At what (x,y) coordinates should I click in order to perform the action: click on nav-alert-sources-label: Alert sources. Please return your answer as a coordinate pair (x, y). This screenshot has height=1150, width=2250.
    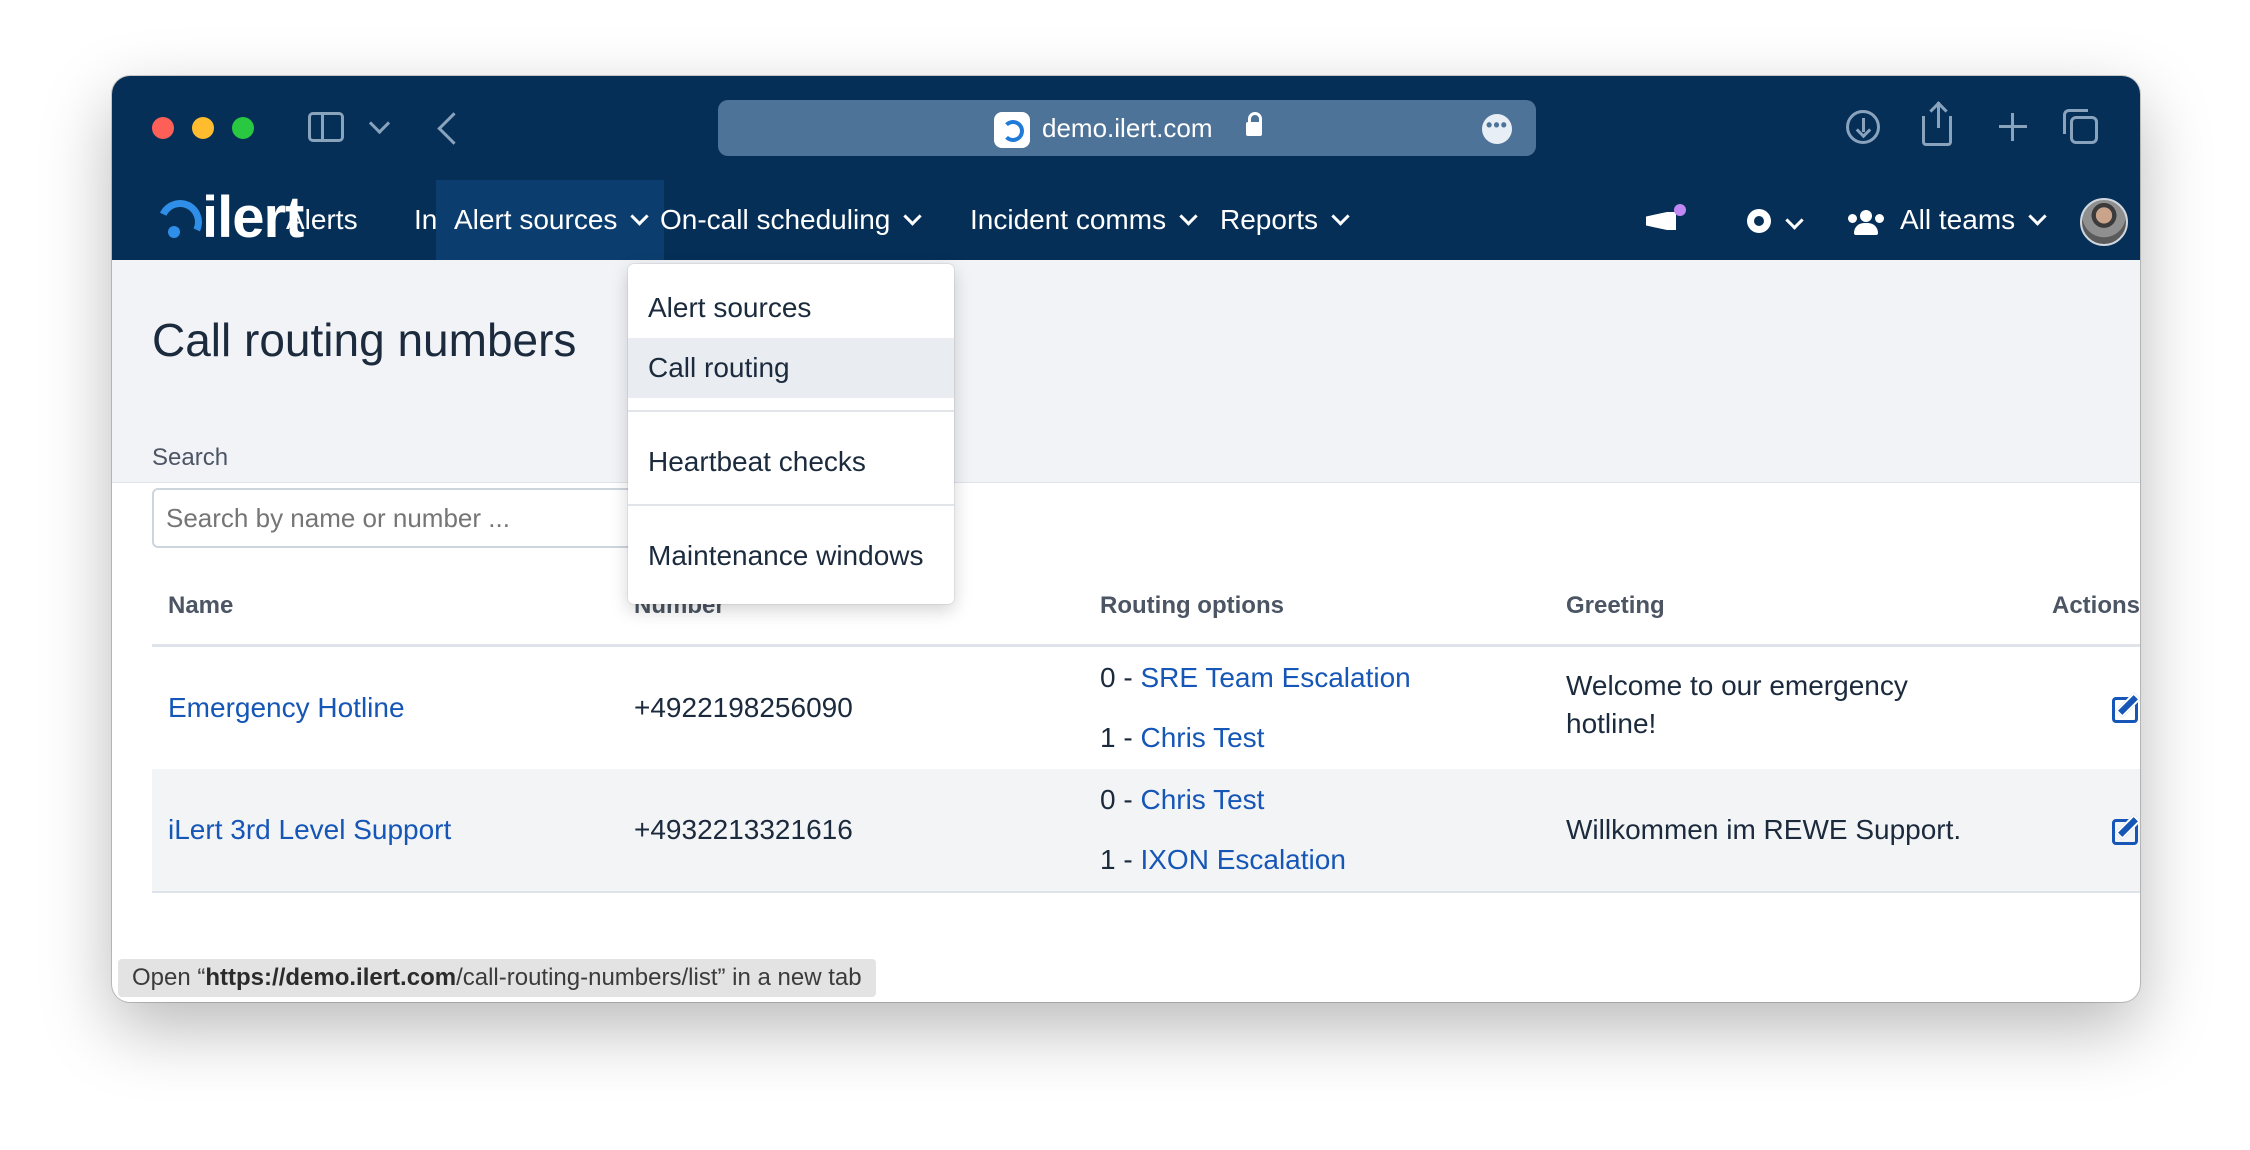
    Looking at the image, I should click on (536, 219).